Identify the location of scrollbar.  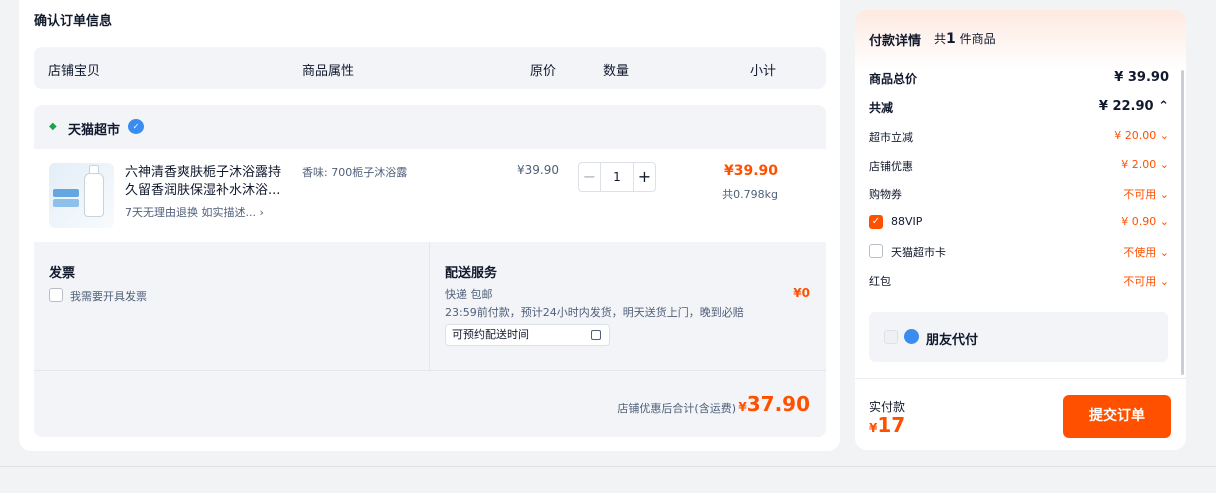
(1182, 222).